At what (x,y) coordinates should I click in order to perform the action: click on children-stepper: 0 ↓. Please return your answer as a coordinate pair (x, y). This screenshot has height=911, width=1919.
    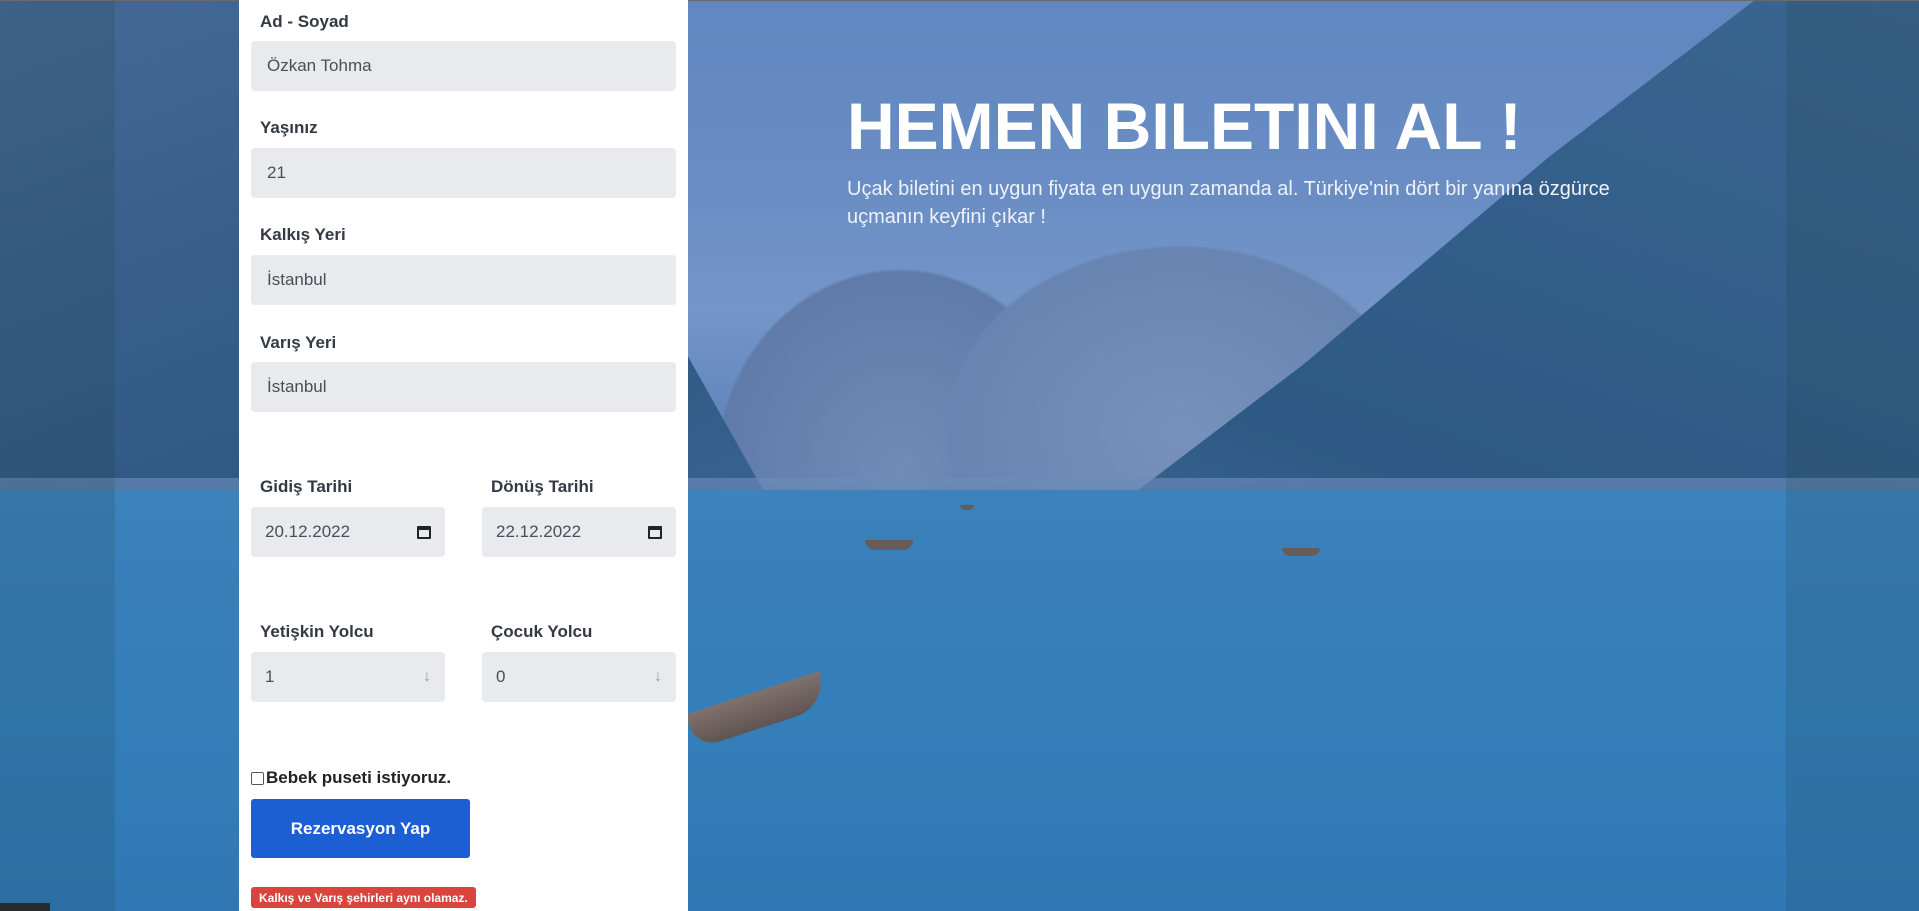
    Looking at the image, I should click on (579, 677).